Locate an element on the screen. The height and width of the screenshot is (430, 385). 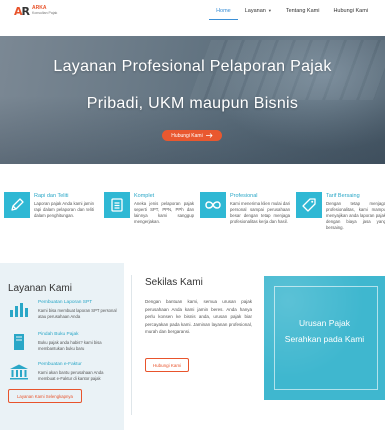
sekilas-contact-button: Hubungi Kami is located at coordinates (167, 365).